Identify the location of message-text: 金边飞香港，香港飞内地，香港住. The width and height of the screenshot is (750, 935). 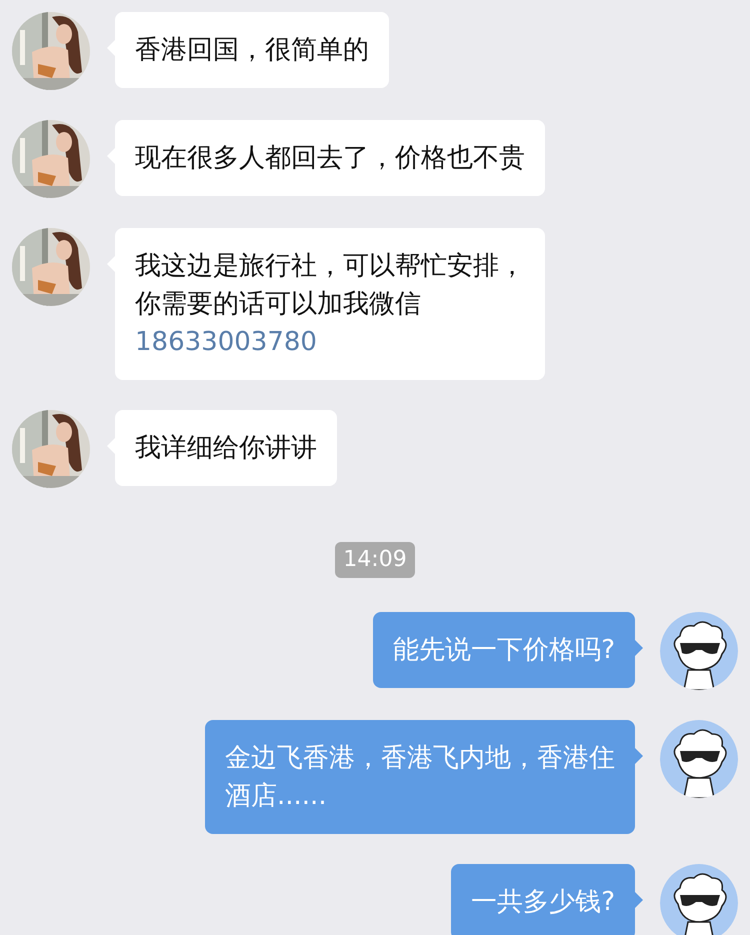
(420, 758).